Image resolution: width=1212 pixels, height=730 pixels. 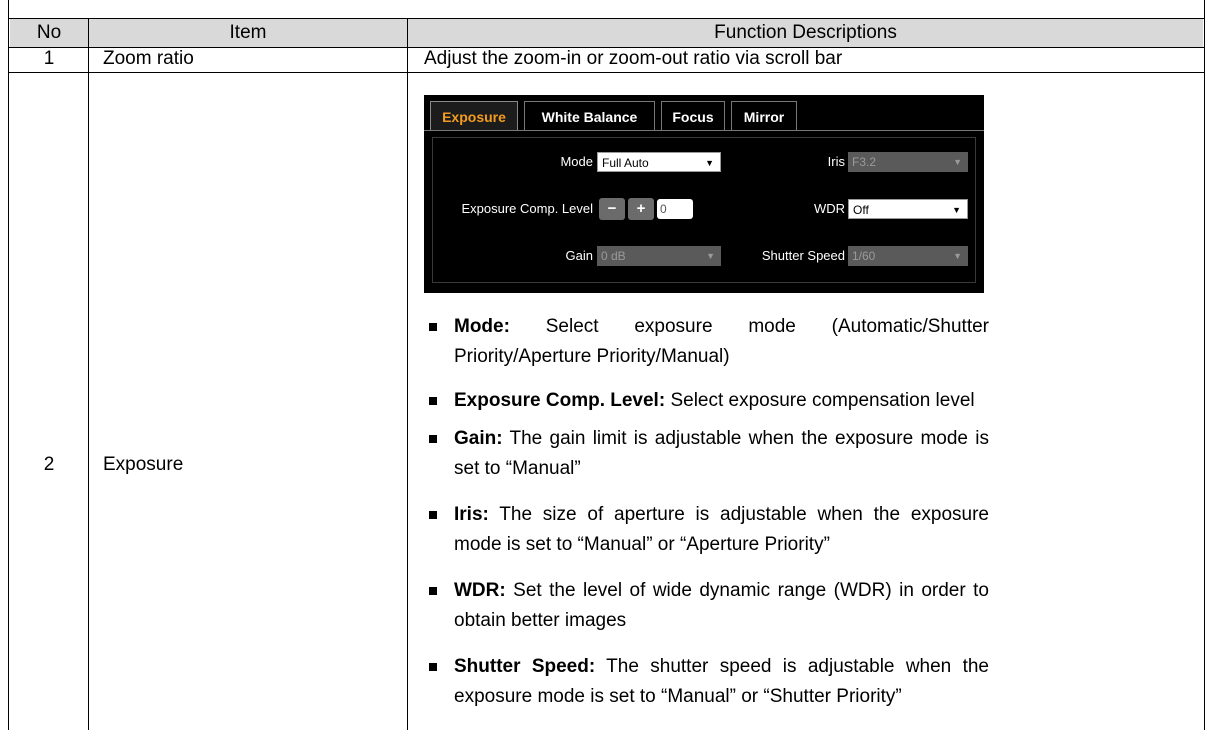 What do you see at coordinates (908, 256) in the screenshot?
I see `shutter-speed-select: 1/60 ▼` at bounding box center [908, 256].